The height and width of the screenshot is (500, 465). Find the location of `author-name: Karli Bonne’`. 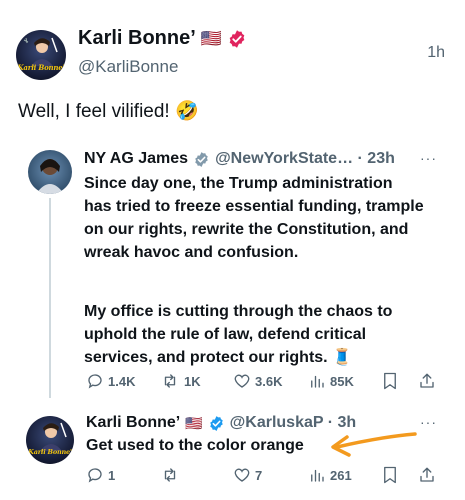

author-name: Karli Bonne’ is located at coordinates (137, 38).